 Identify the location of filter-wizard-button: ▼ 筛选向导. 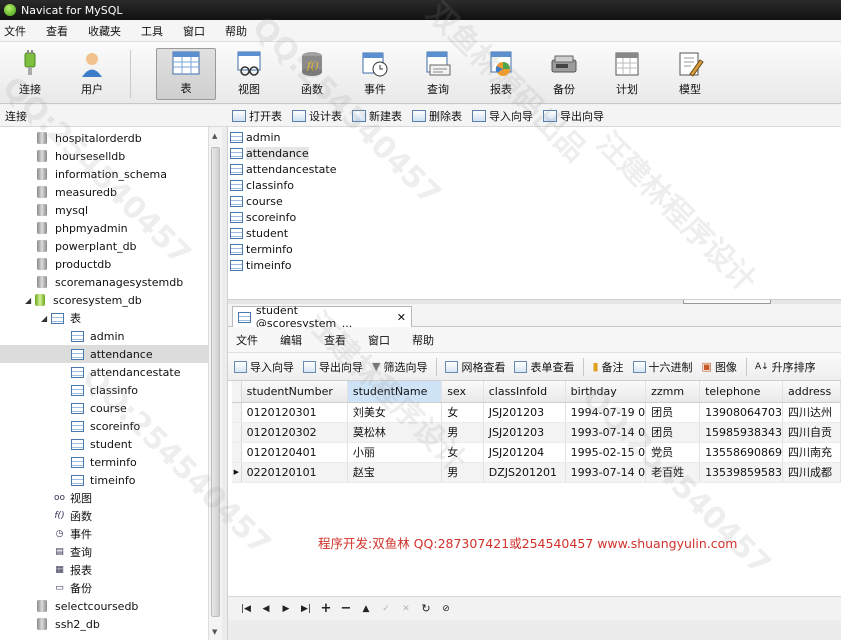
(399, 367).